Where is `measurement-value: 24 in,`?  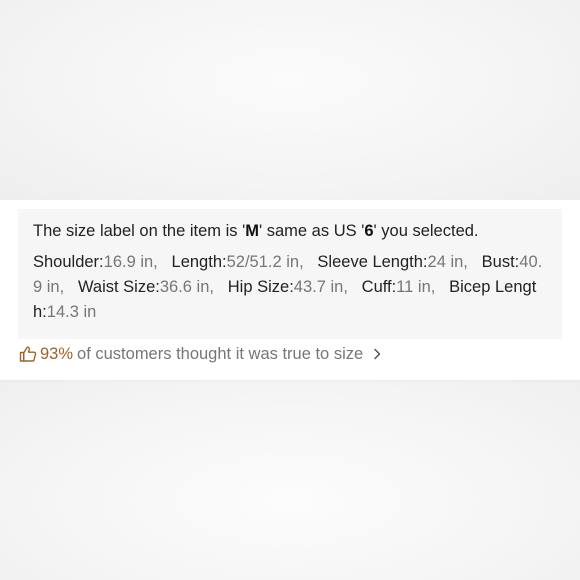
measurement-value: 24 in, is located at coordinates (447, 262).